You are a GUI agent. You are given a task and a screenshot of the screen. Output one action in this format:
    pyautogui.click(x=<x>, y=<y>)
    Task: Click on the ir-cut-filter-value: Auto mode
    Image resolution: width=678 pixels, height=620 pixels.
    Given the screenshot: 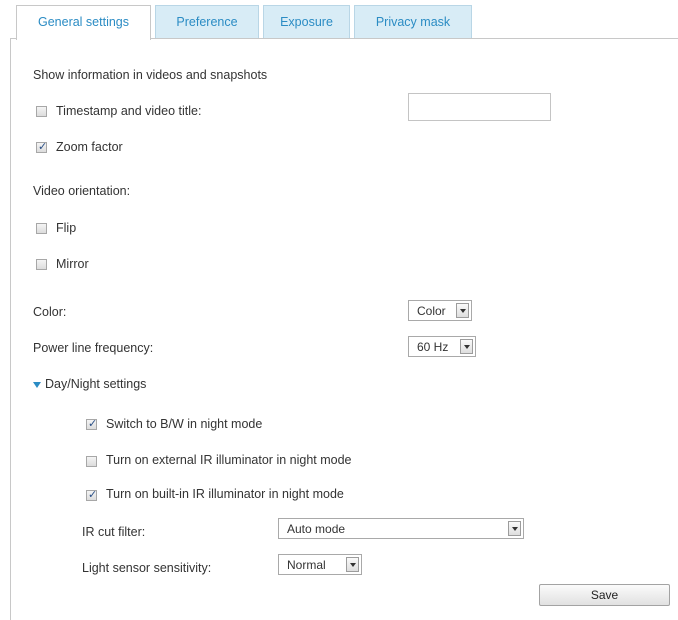 What is the action you would take?
    pyautogui.click(x=316, y=529)
    